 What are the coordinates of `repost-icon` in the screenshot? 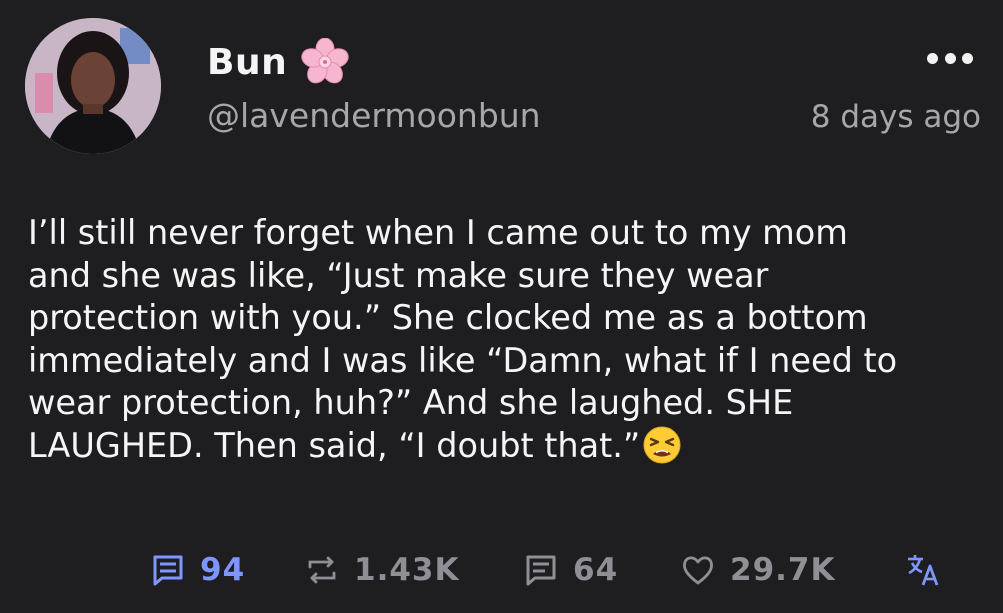 It's located at (322, 570).